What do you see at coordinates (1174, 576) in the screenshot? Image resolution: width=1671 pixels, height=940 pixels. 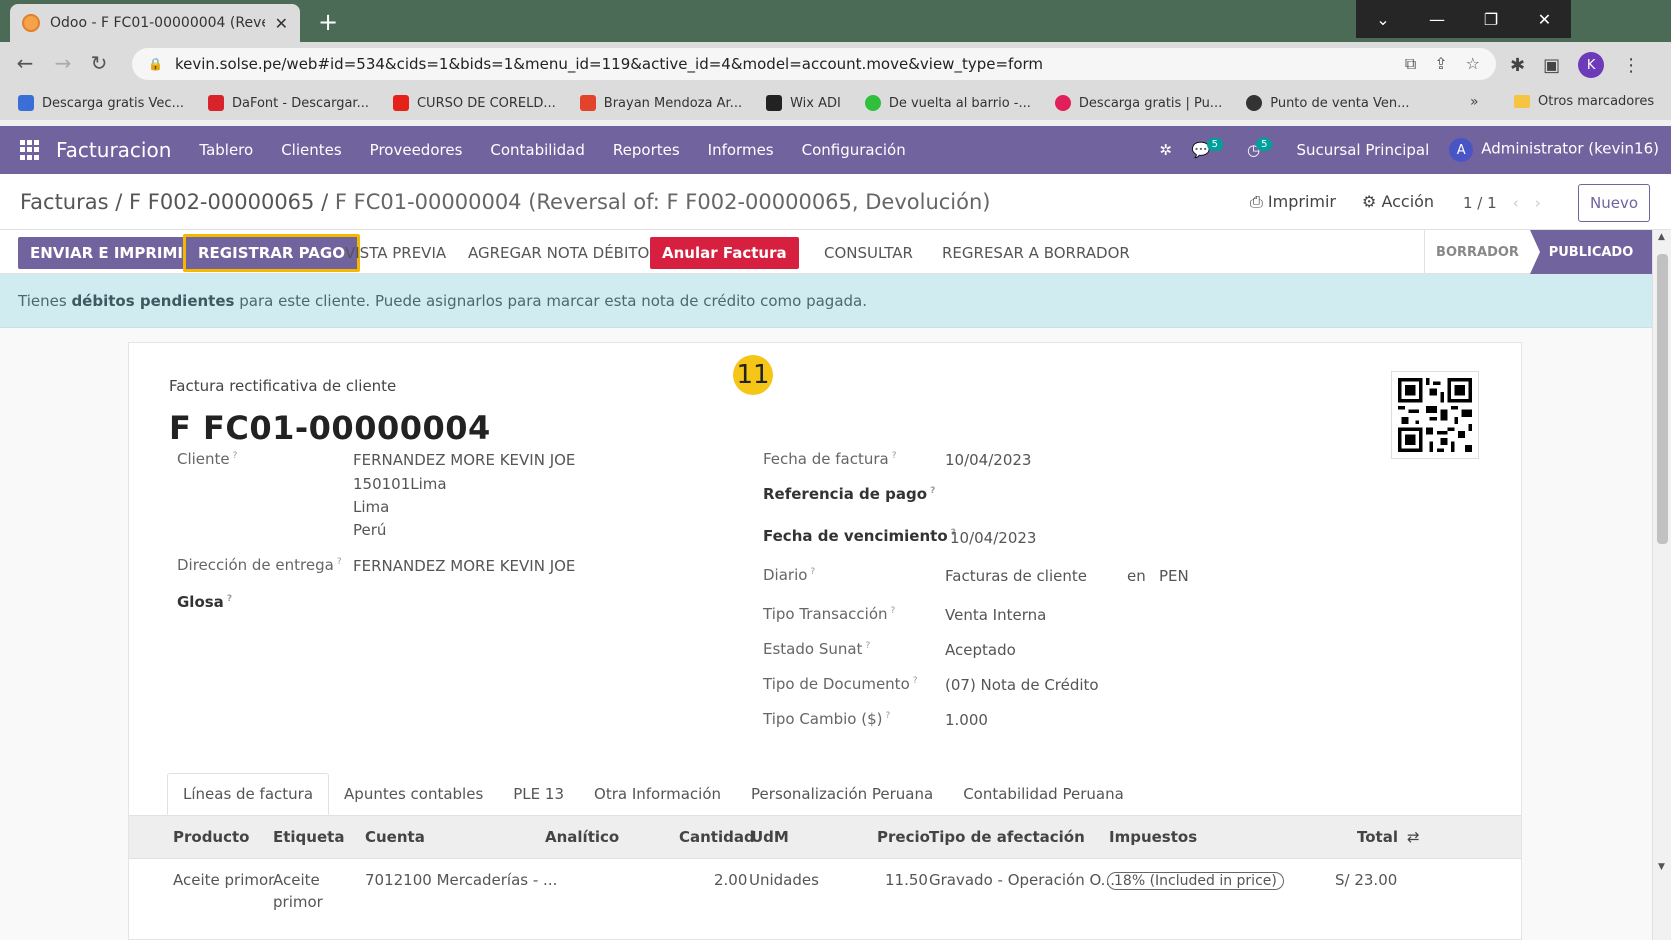 I see `currency-field: PEN` at bounding box center [1174, 576].